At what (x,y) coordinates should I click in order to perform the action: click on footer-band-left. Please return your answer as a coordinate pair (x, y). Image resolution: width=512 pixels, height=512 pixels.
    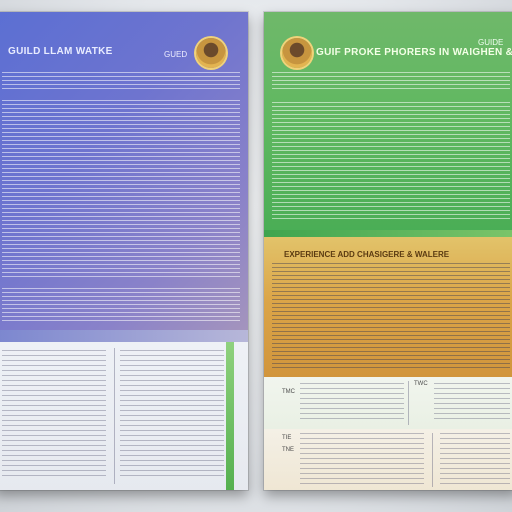
    Looking at the image, I should click on (124, 416).